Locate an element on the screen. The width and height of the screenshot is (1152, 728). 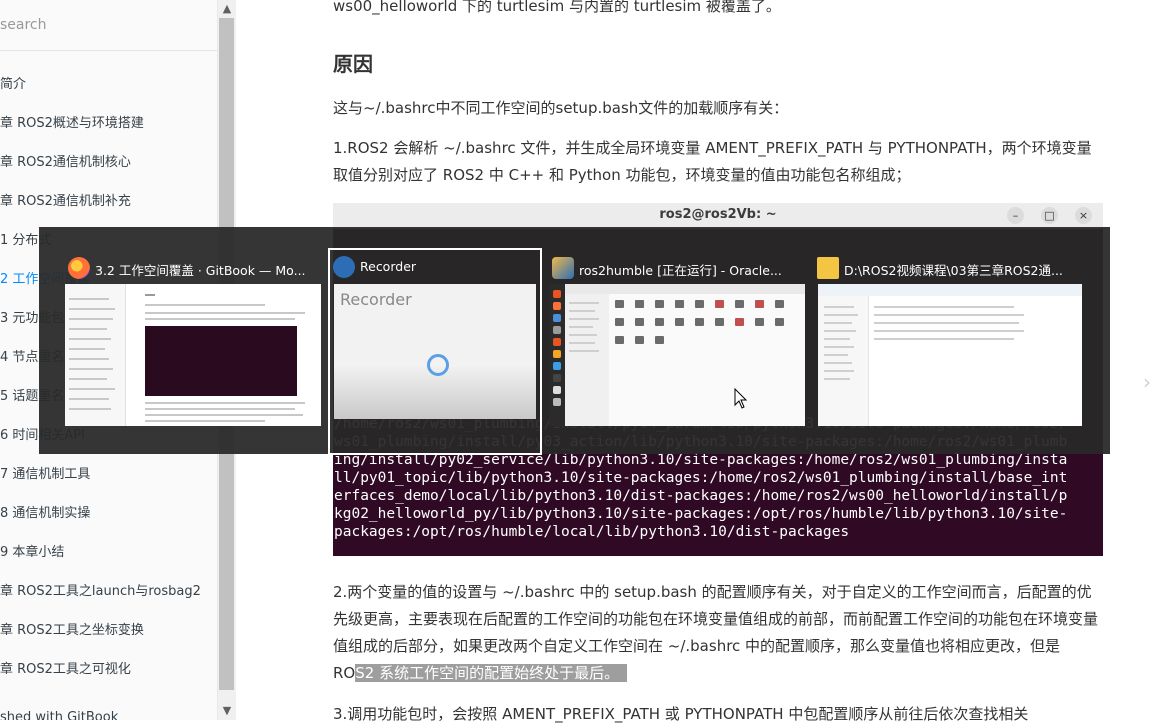
firefox-icon is located at coordinates (79, 268).